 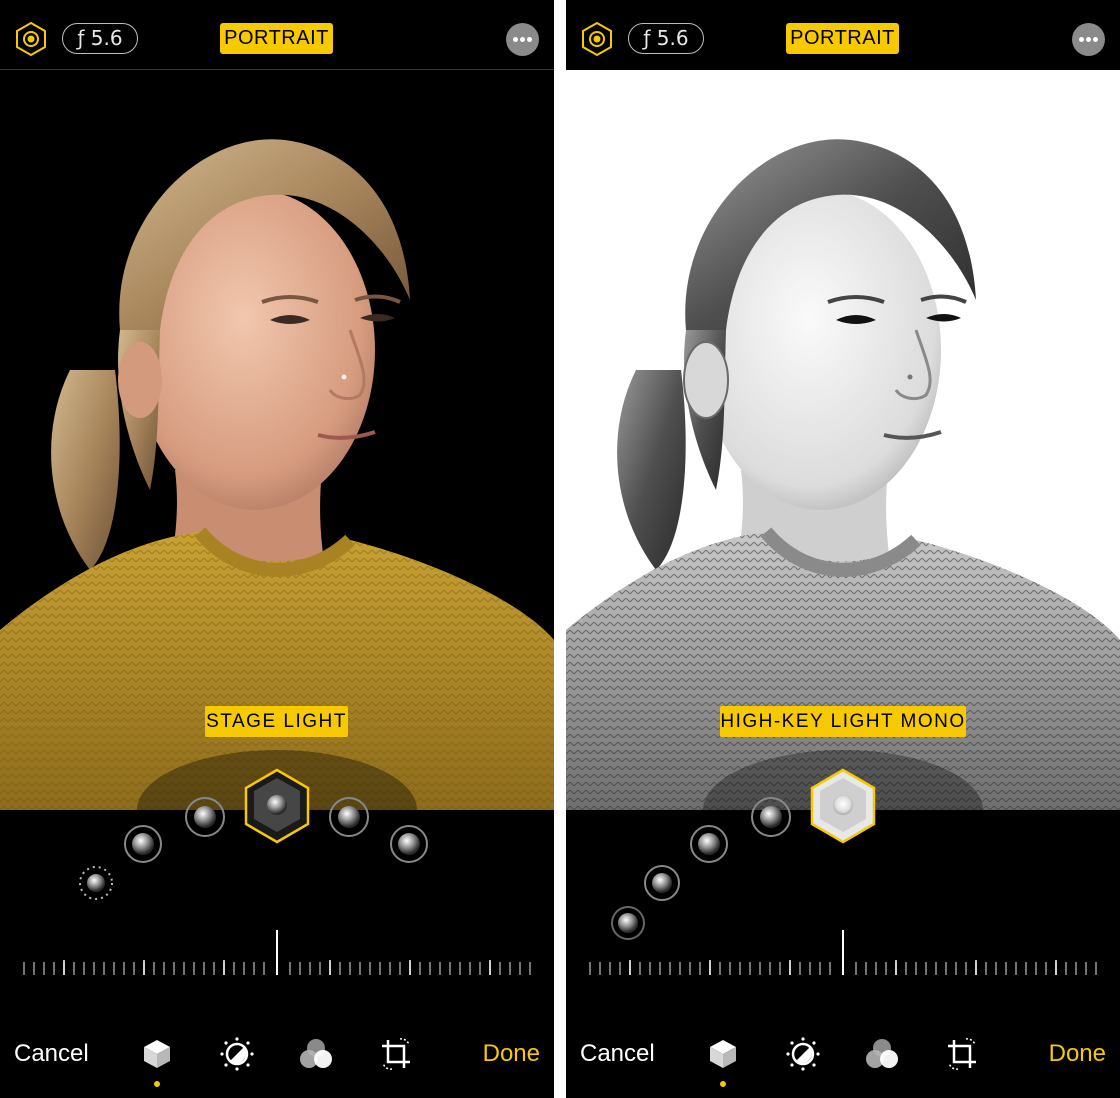 What do you see at coordinates (96, 883) in the screenshot?
I see `natural-light-option` at bounding box center [96, 883].